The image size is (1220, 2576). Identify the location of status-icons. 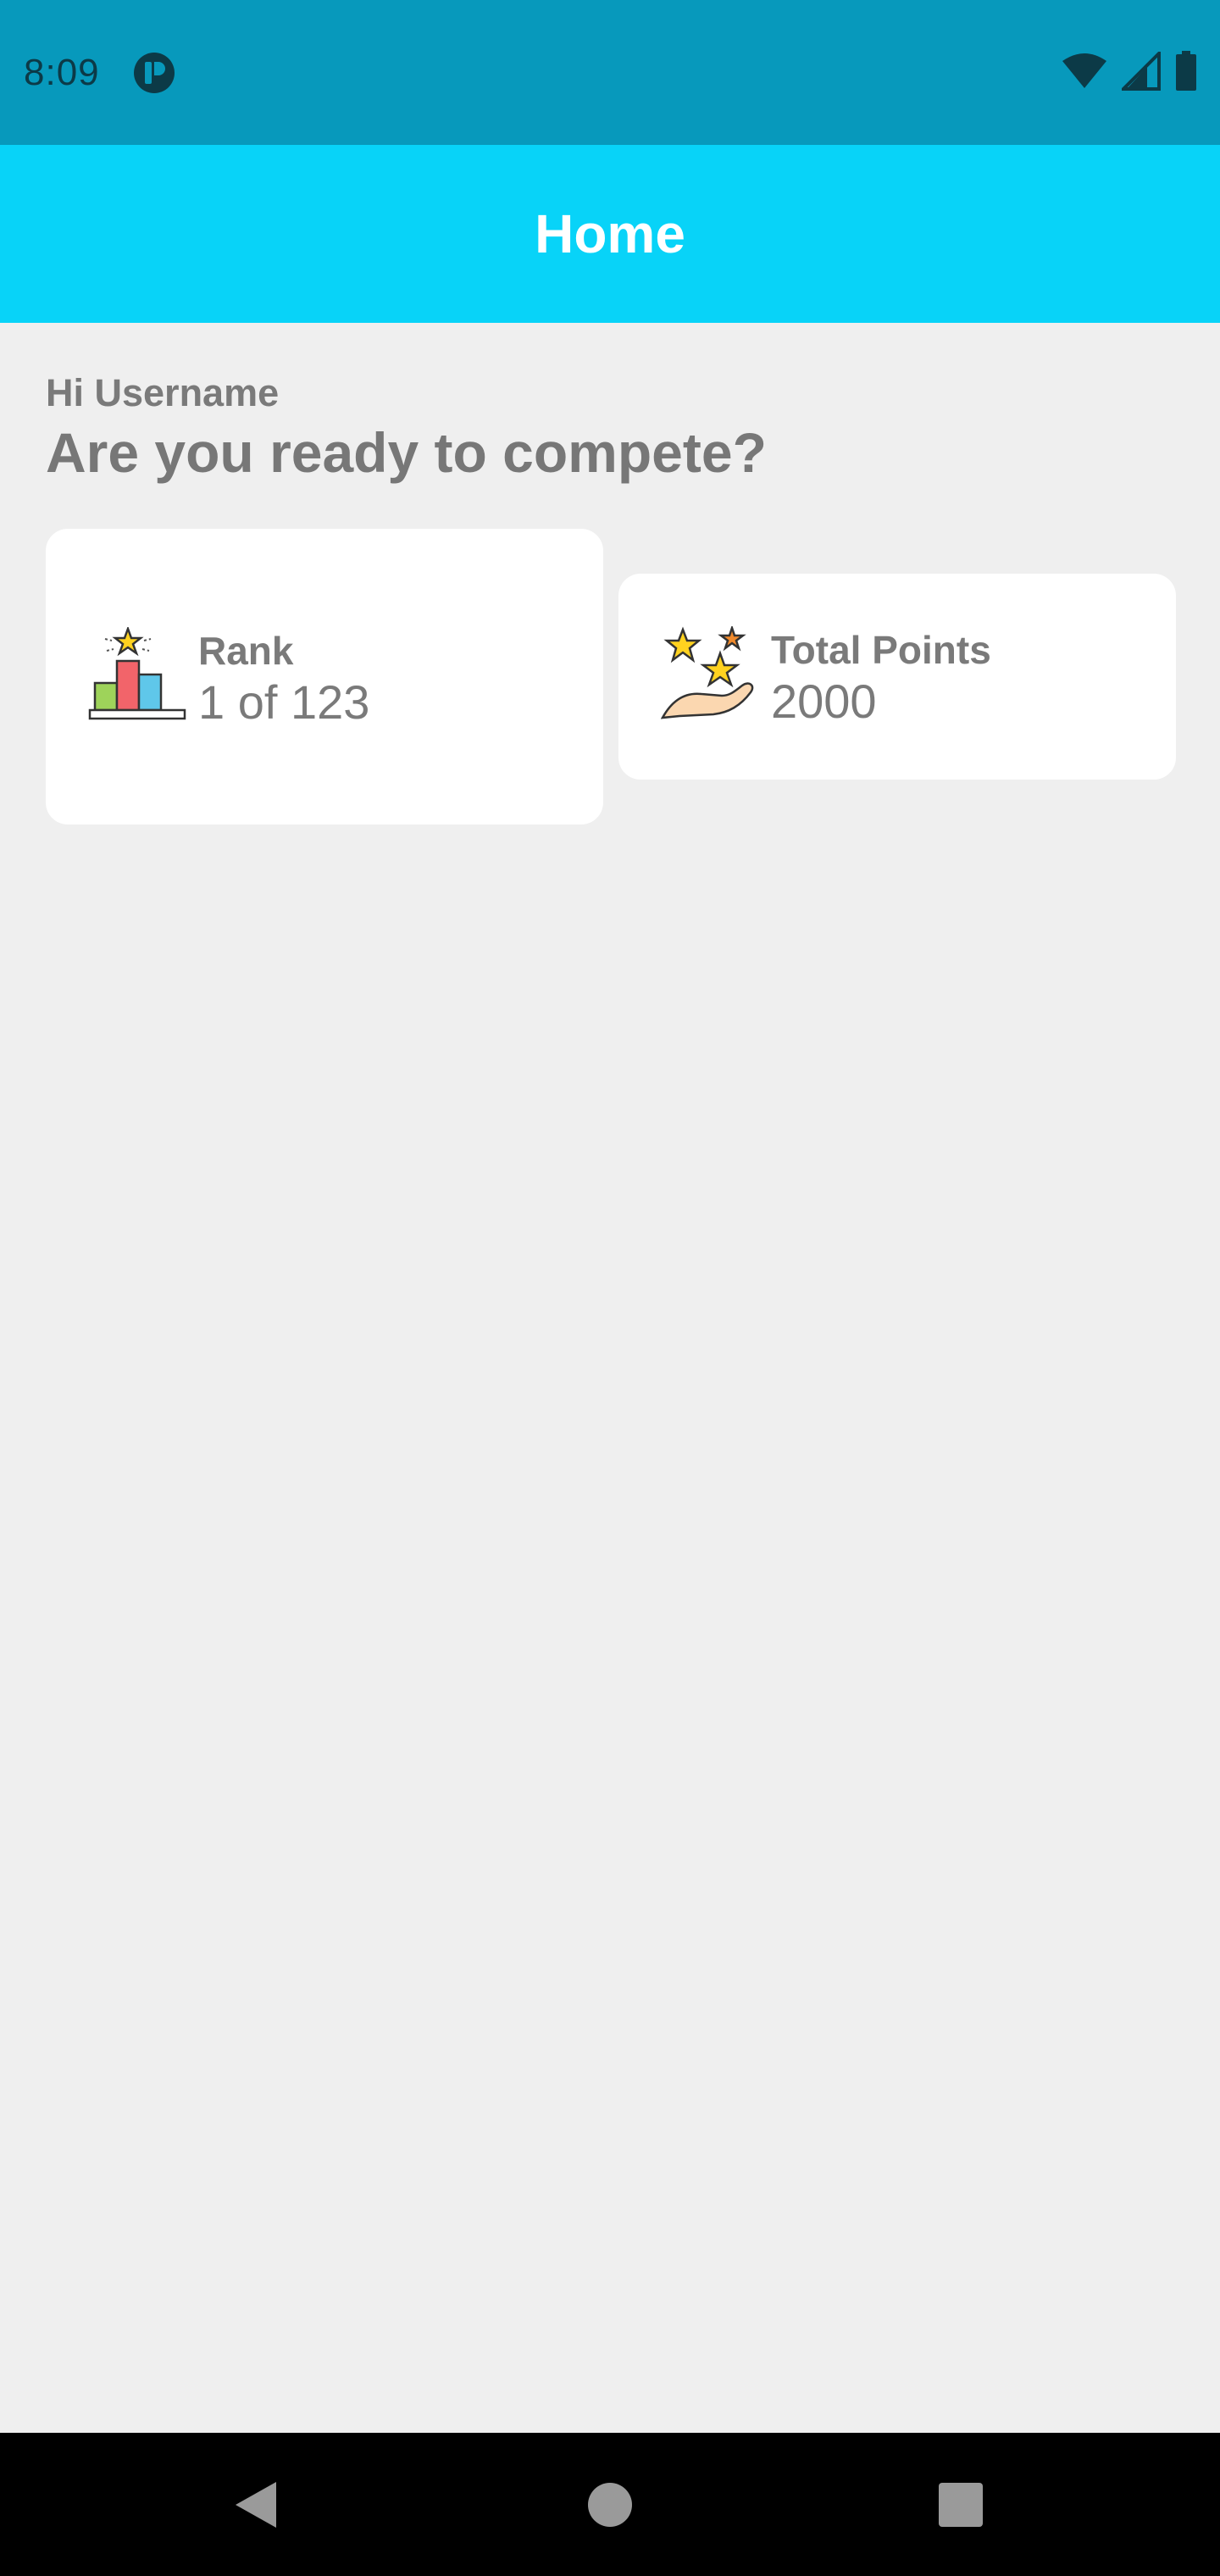
(1129, 71).